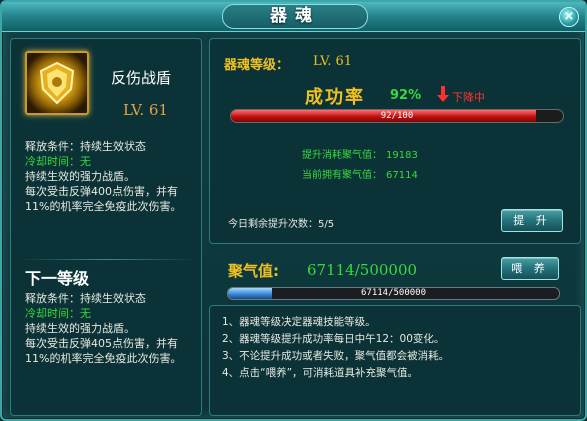 The image size is (587, 421). Describe the element at coordinates (362, 270) in the screenshot. I see `energy-value: 67114/500000` at that location.